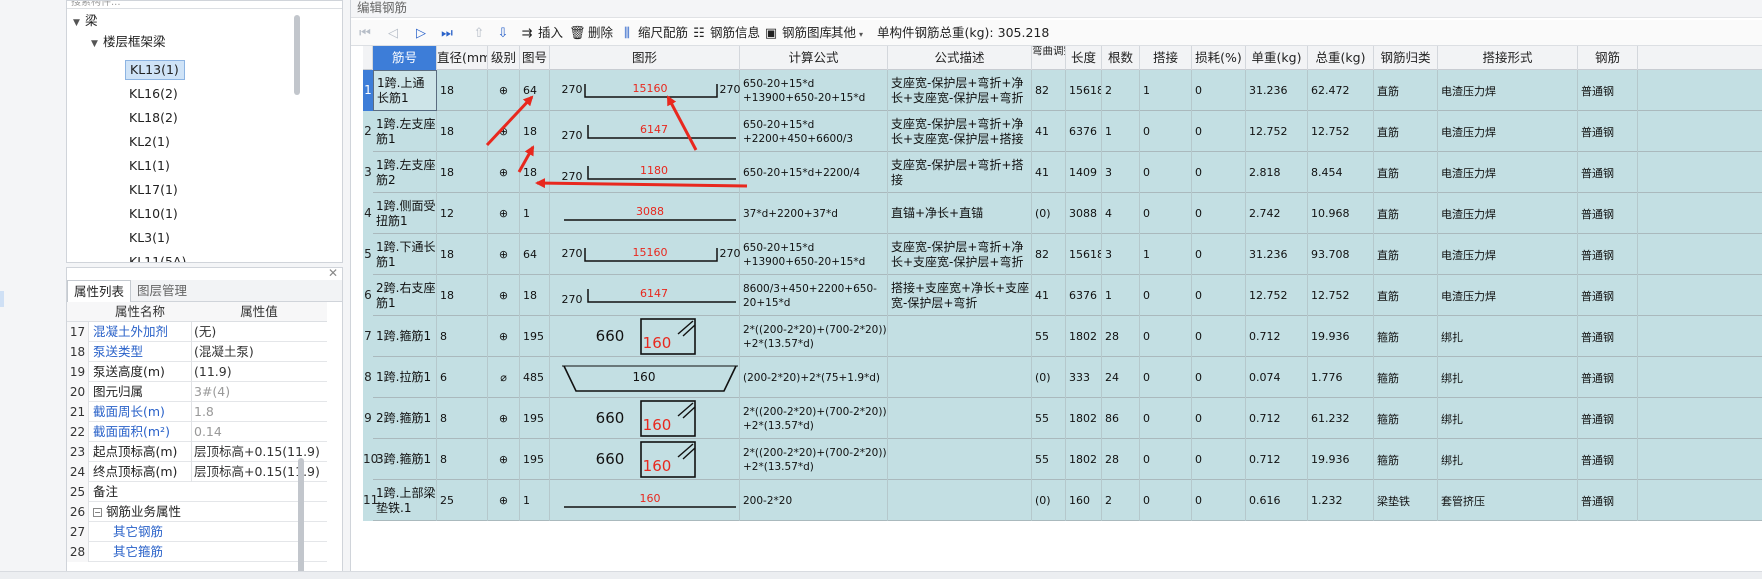 This screenshot has width=1762, height=579. I want to click on cell-total-weight: 8.454, so click(1341, 172).